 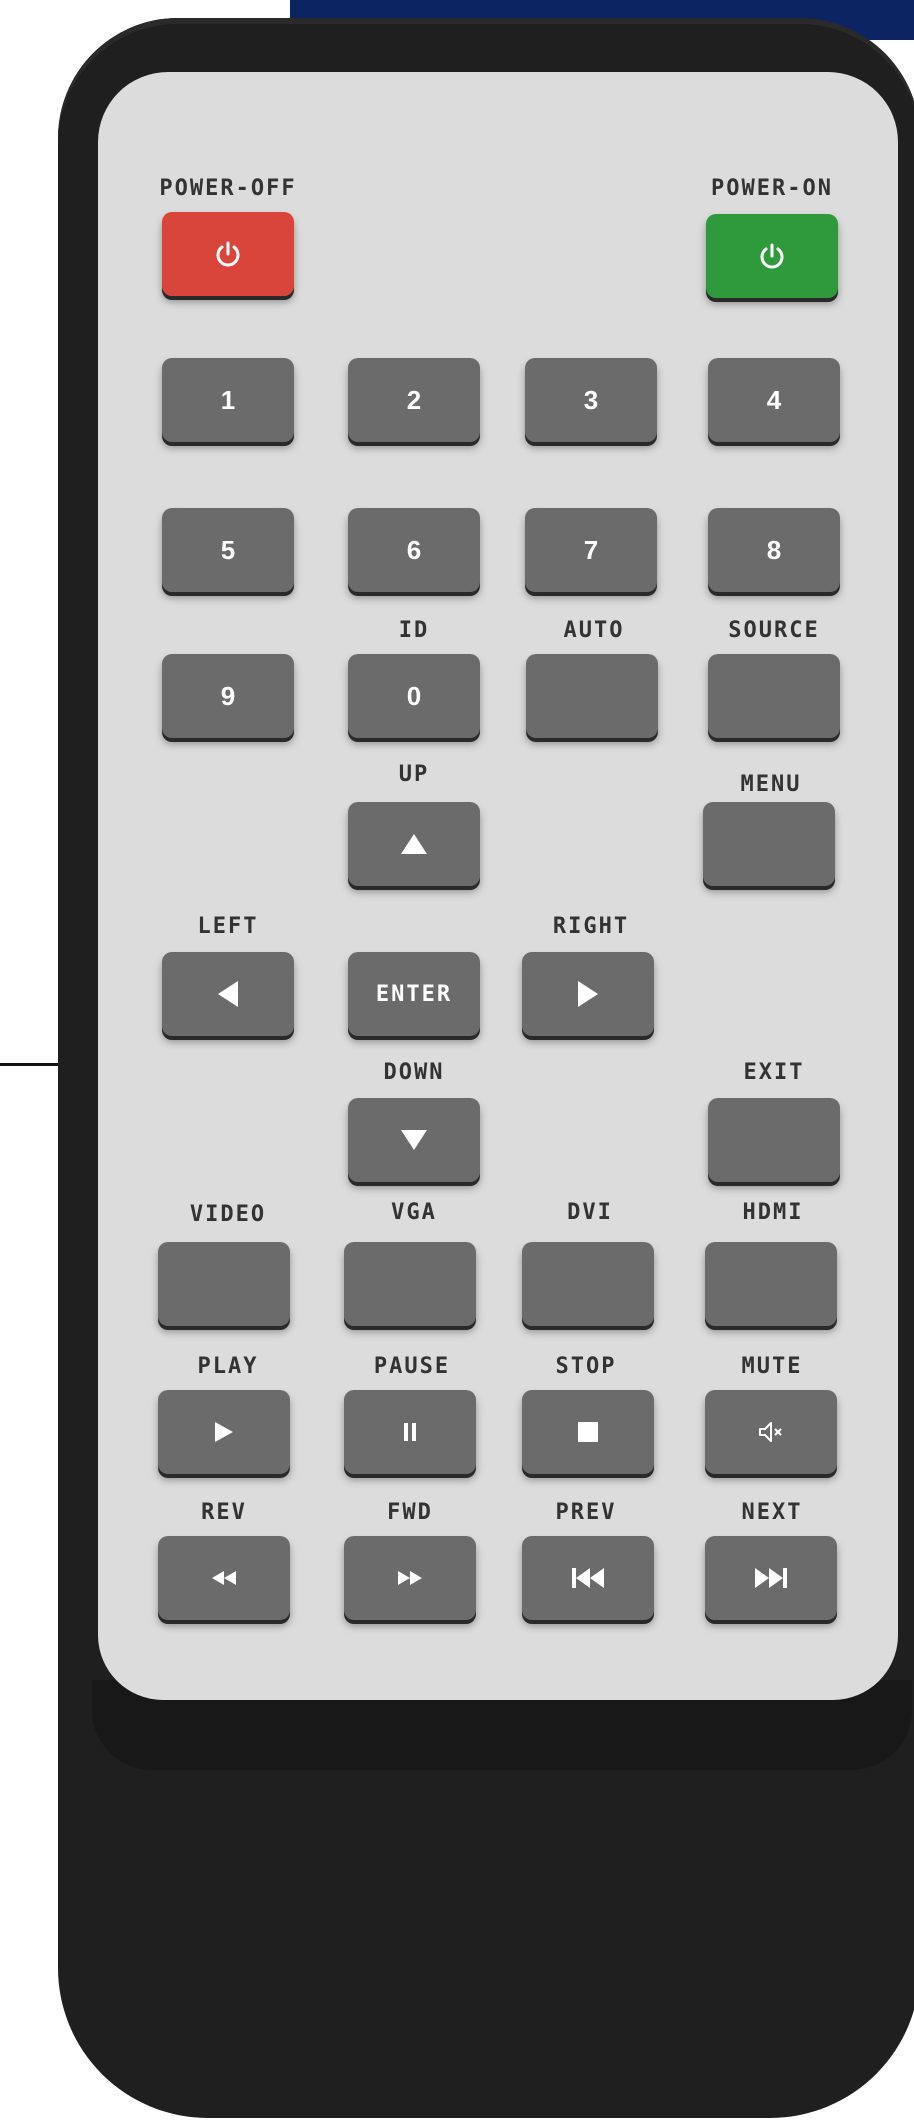 I want to click on up-button, so click(x=414, y=844).